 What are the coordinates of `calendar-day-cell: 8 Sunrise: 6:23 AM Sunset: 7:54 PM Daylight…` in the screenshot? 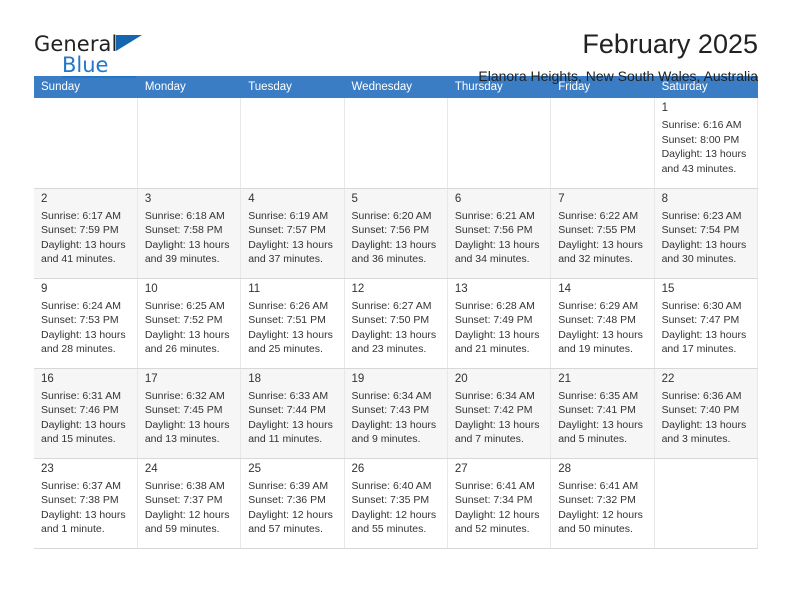 It's located at (706, 233).